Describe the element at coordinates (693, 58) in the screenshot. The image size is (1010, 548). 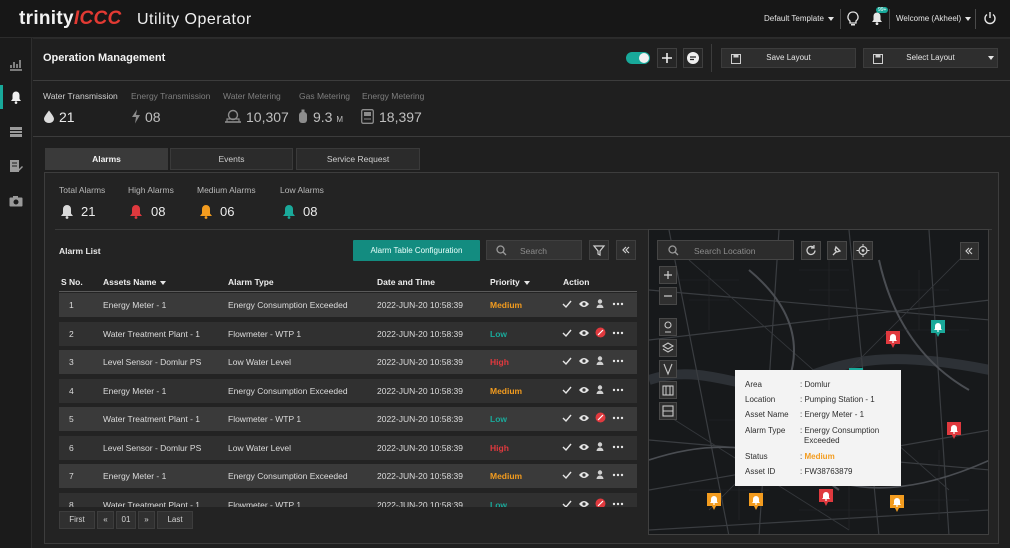
I see `chat-button` at that location.